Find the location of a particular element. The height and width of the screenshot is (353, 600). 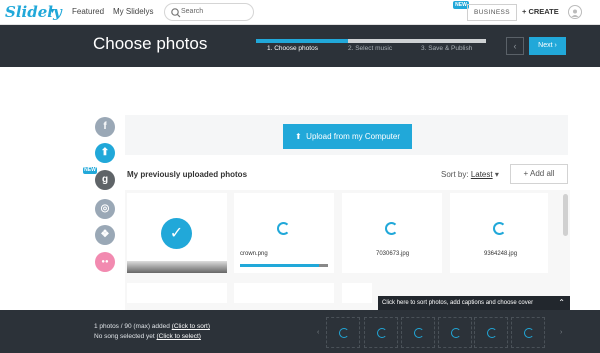

prev-button: ‹ is located at coordinates (515, 46).